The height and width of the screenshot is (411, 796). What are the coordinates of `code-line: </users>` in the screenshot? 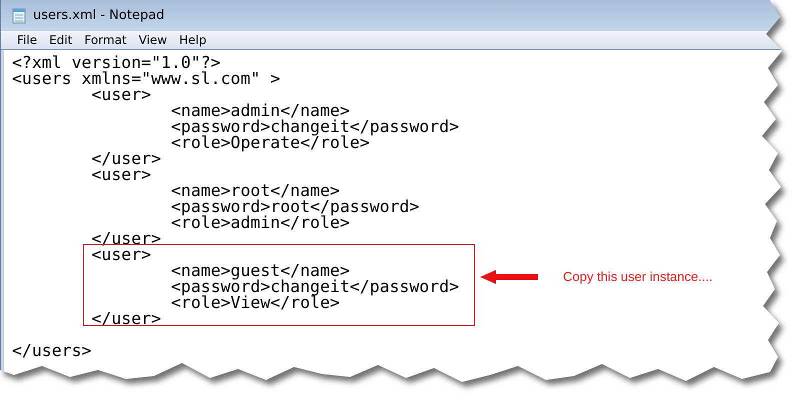 It's located at (52, 351).